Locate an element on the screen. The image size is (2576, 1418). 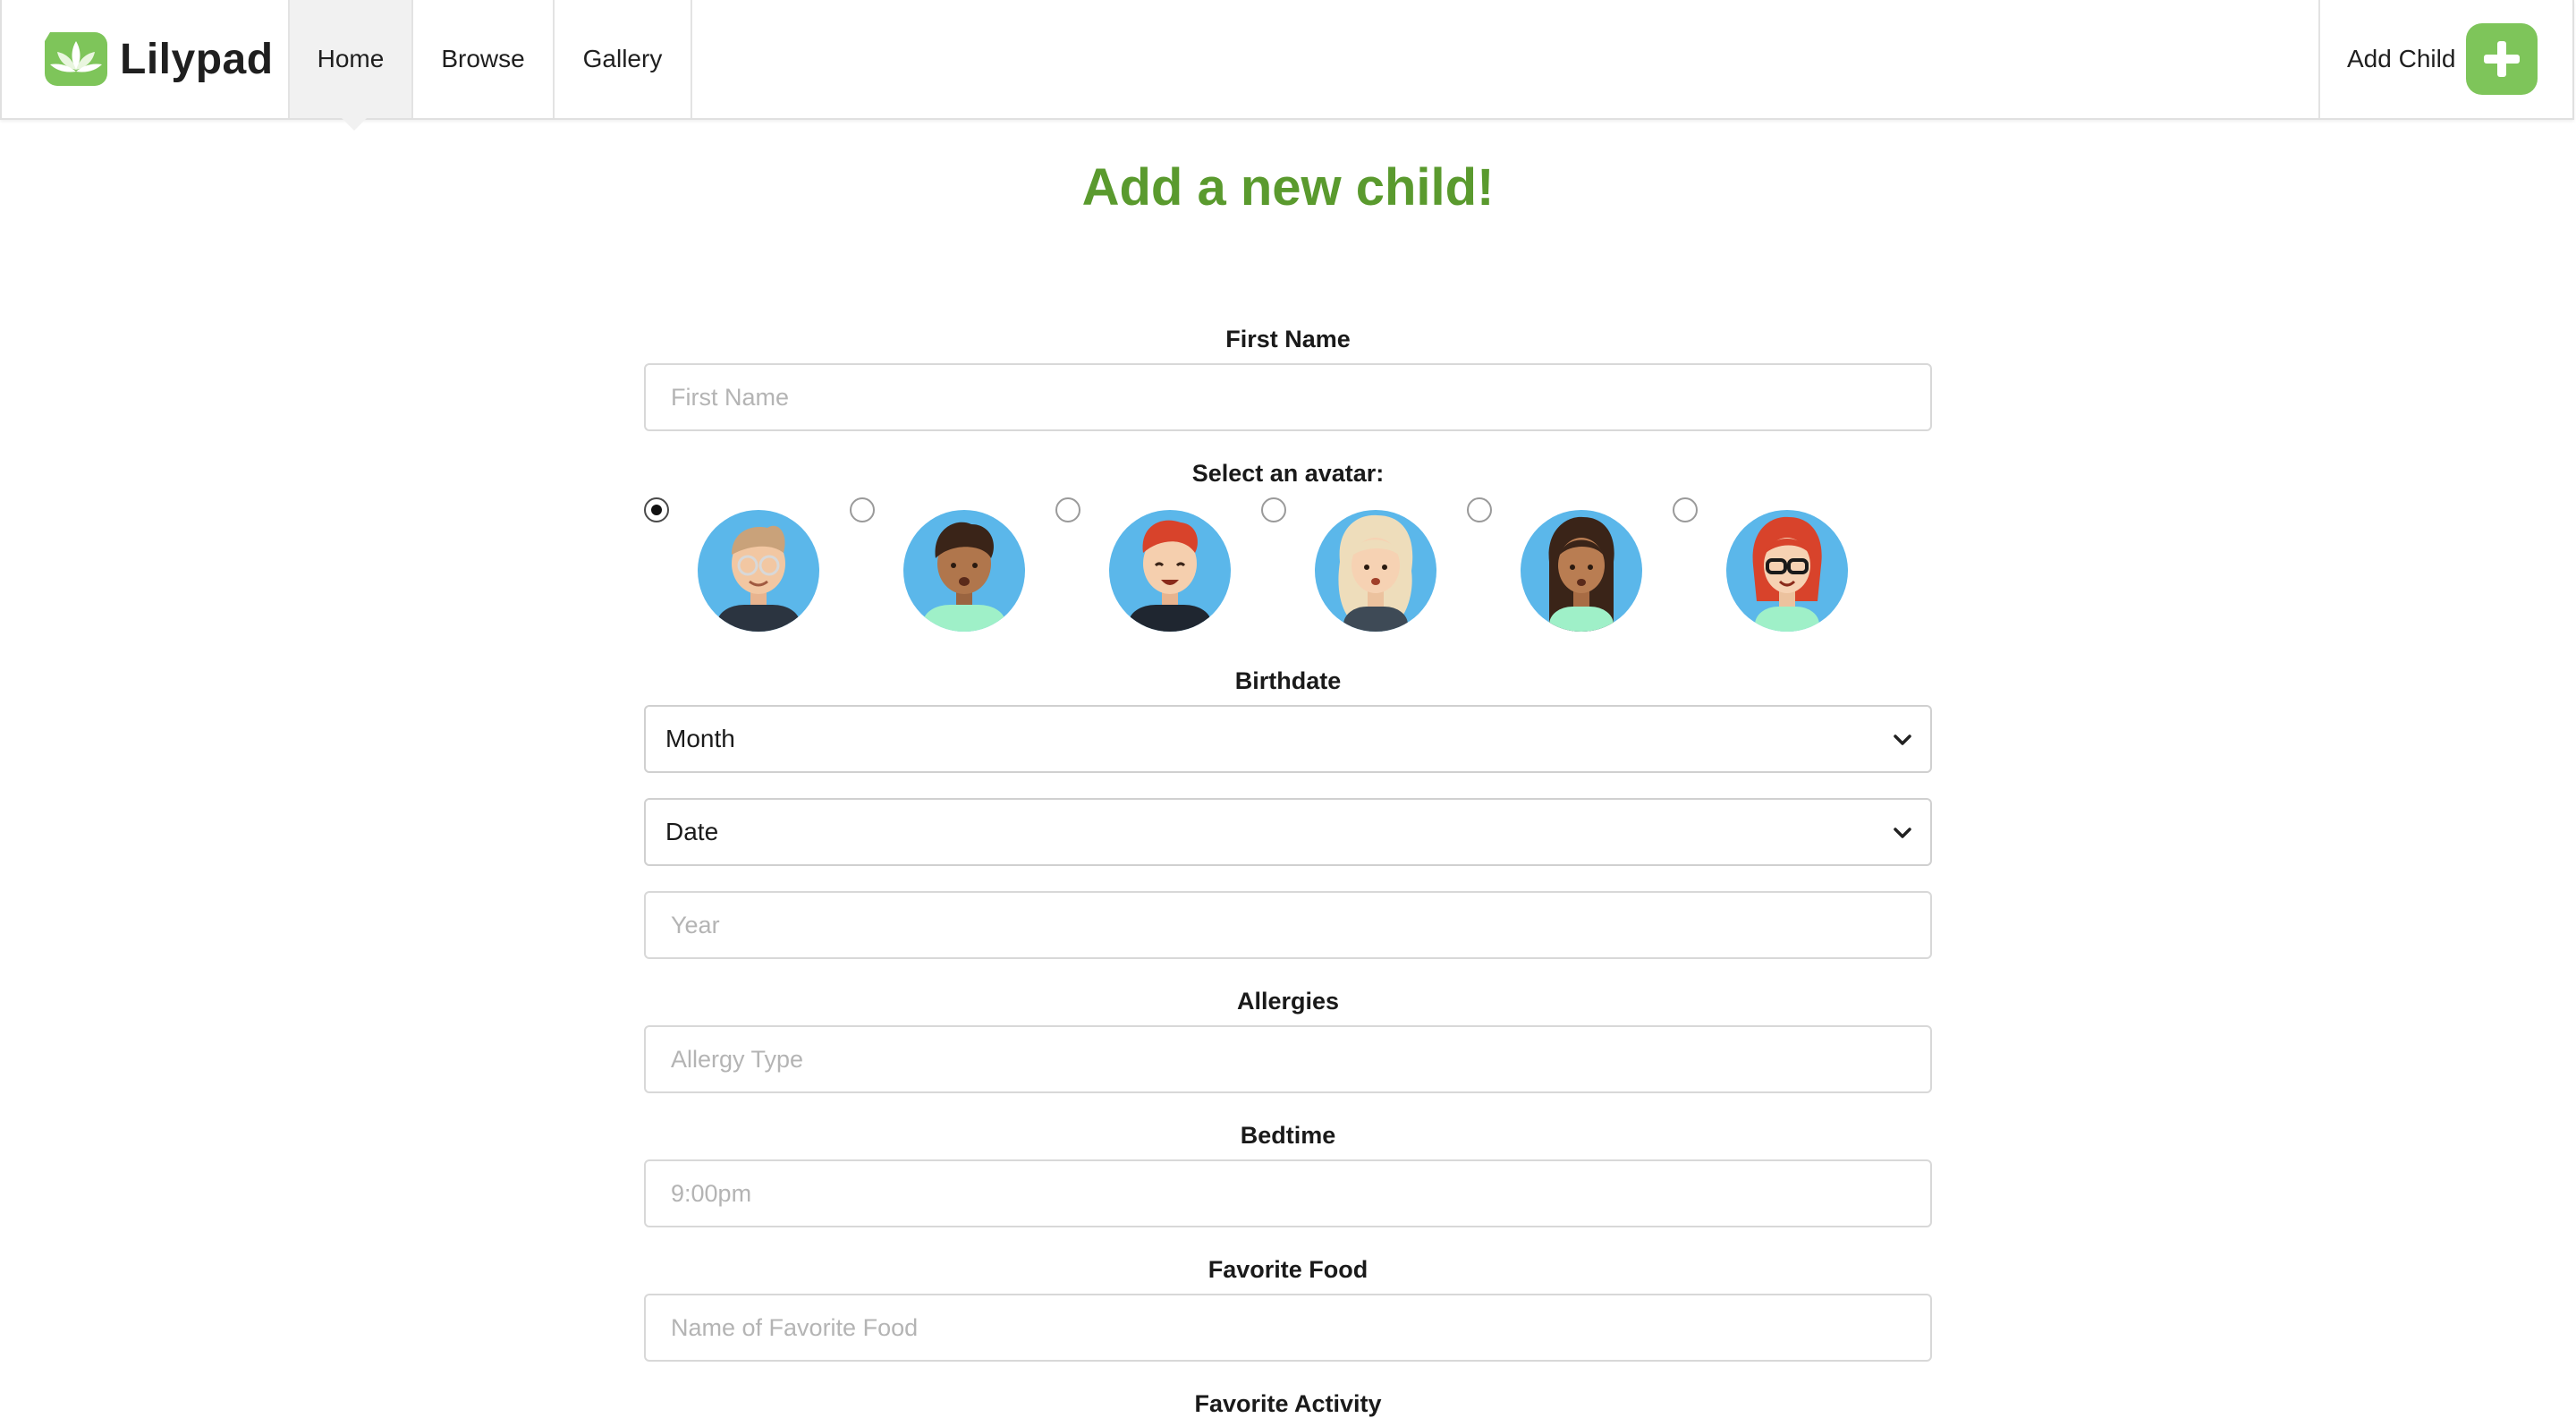
allergies-input is located at coordinates (1288, 1059).